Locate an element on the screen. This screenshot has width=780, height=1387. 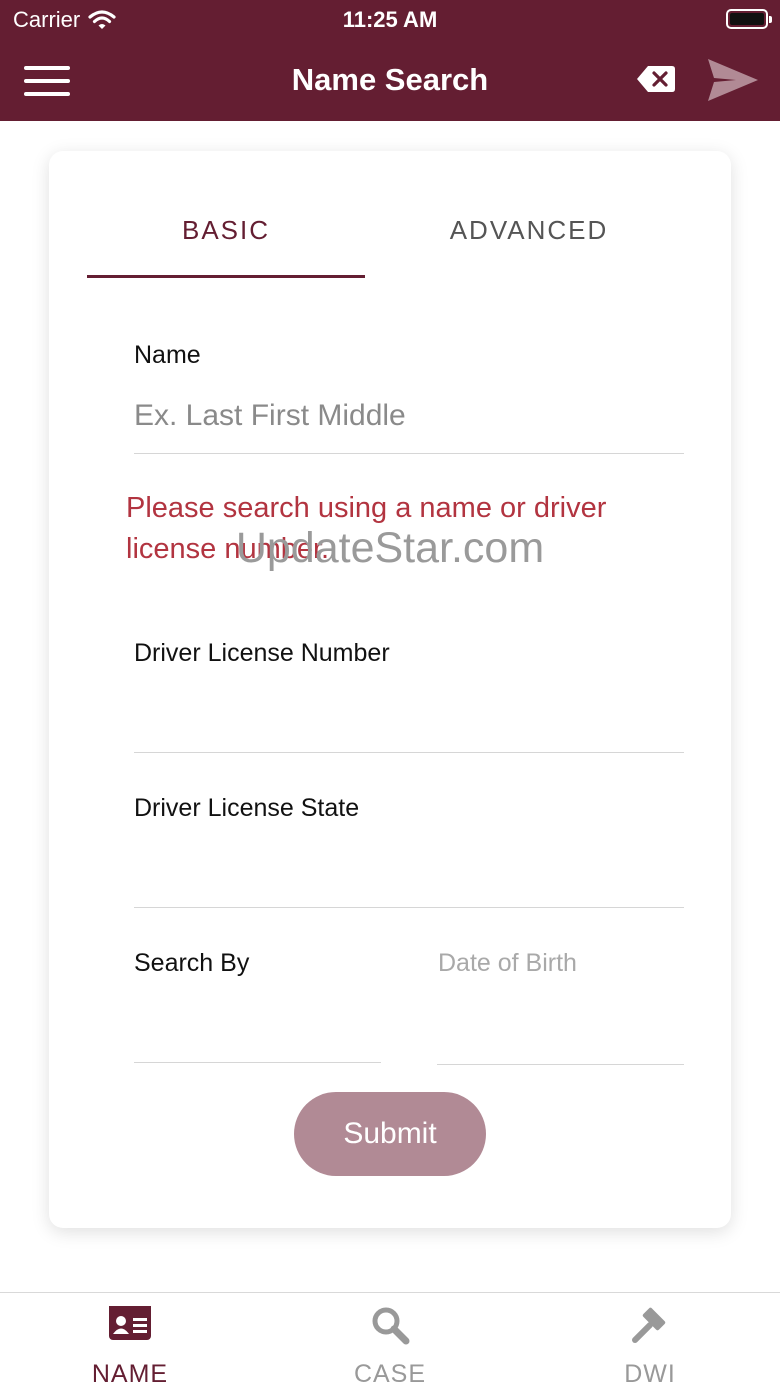
tabbar-label-case: CASE is located at coordinates (390, 1373).